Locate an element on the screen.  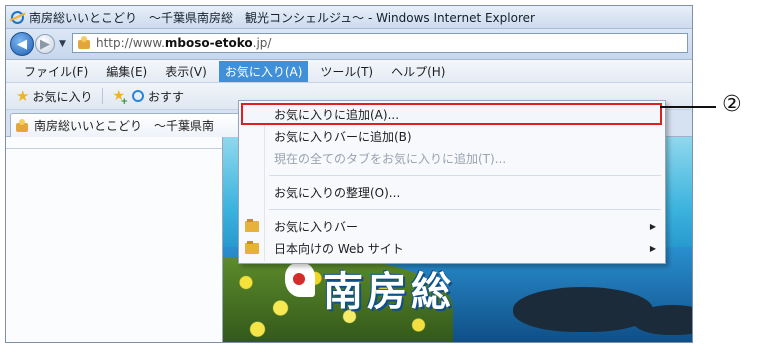
forward-button: ▶ is located at coordinates (45, 44).